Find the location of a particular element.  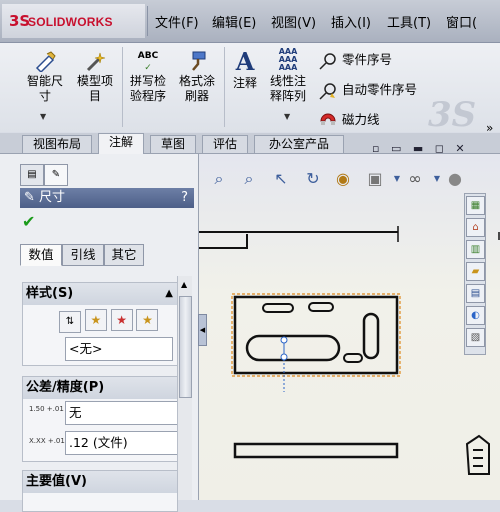

solidworks-logo: 3S SOLIDWORKS is located at coordinates (73, 21).